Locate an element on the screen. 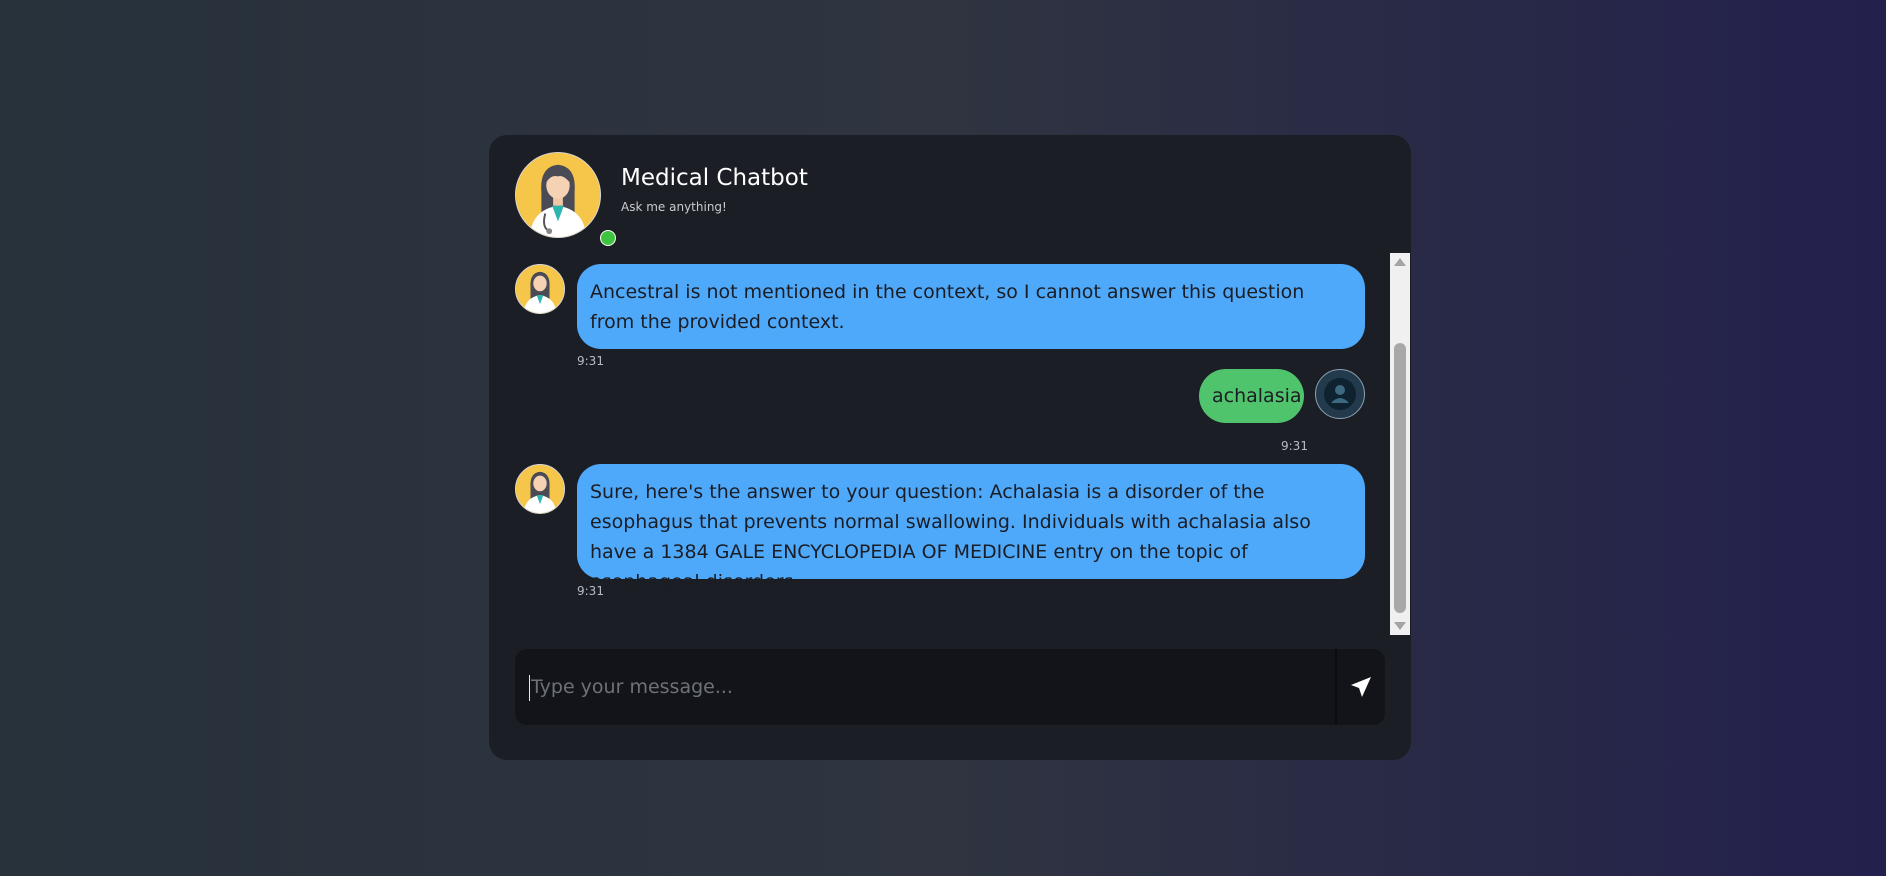 The width and height of the screenshot is (1886, 876). user-avatar is located at coordinates (1340, 394).